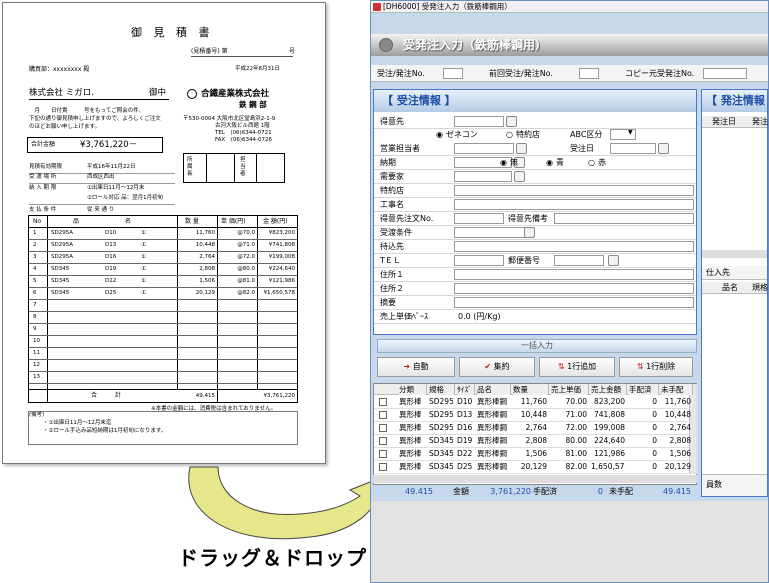  Describe the element at coordinates (624, 218) in the screenshot. I see `customer-remarks-field` at that location.